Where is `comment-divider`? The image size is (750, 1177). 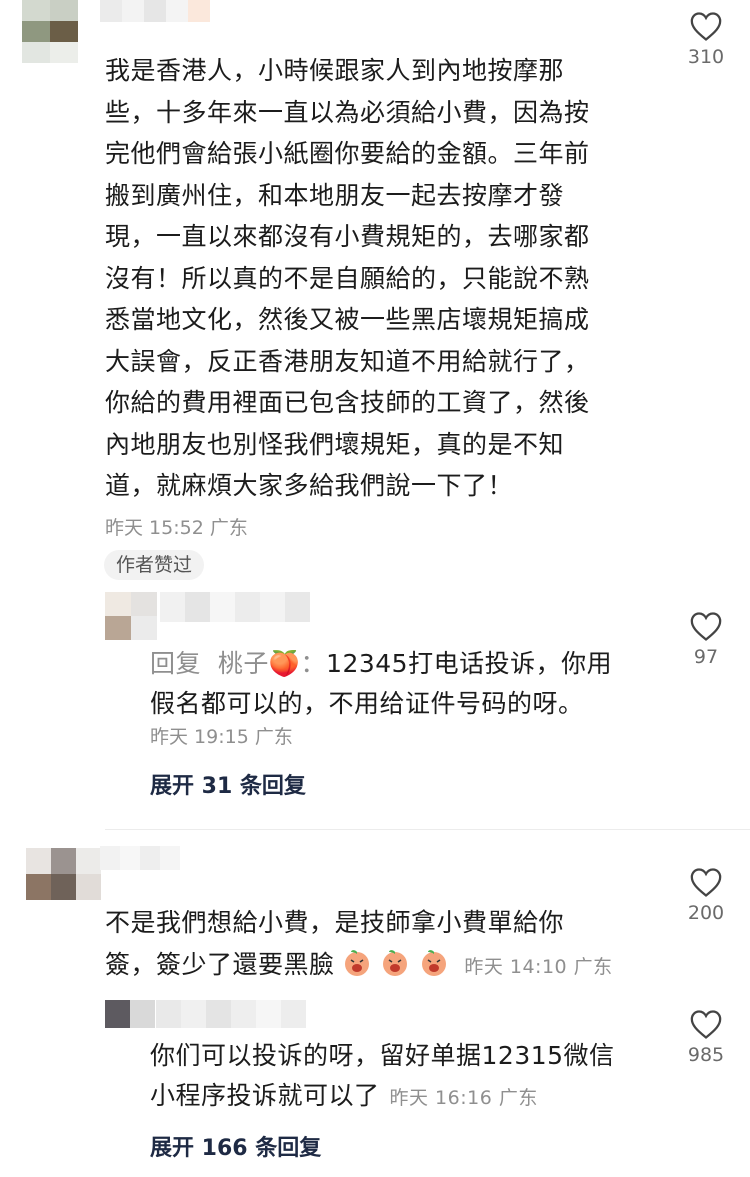
comment-divider is located at coordinates (427, 829).